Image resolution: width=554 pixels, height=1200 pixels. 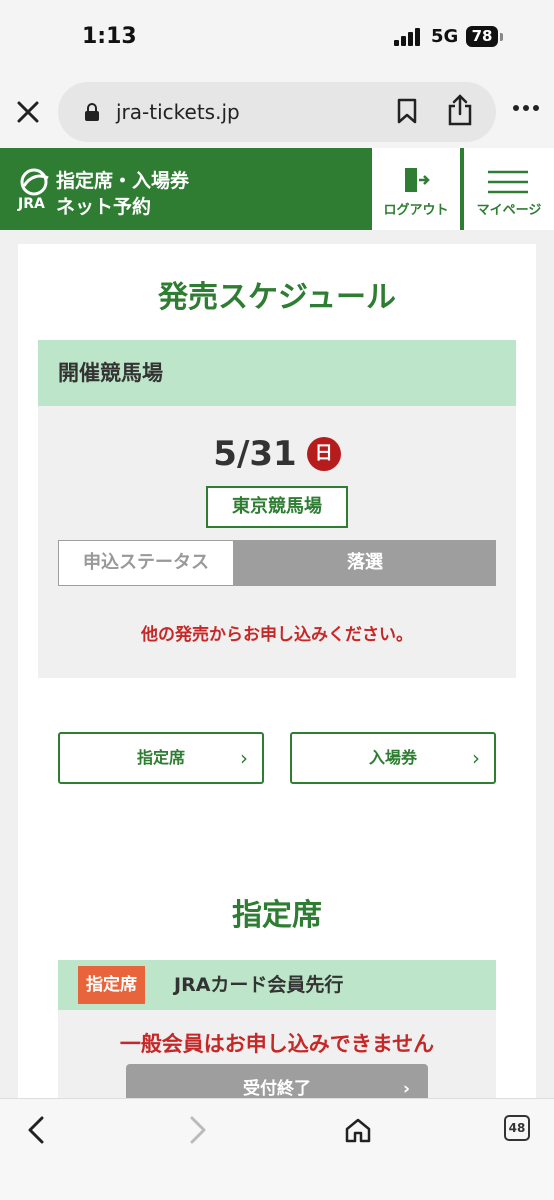 What do you see at coordinates (509, 210) in the screenshot?
I see `mypage-label: マイページ` at bounding box center [509, 210].